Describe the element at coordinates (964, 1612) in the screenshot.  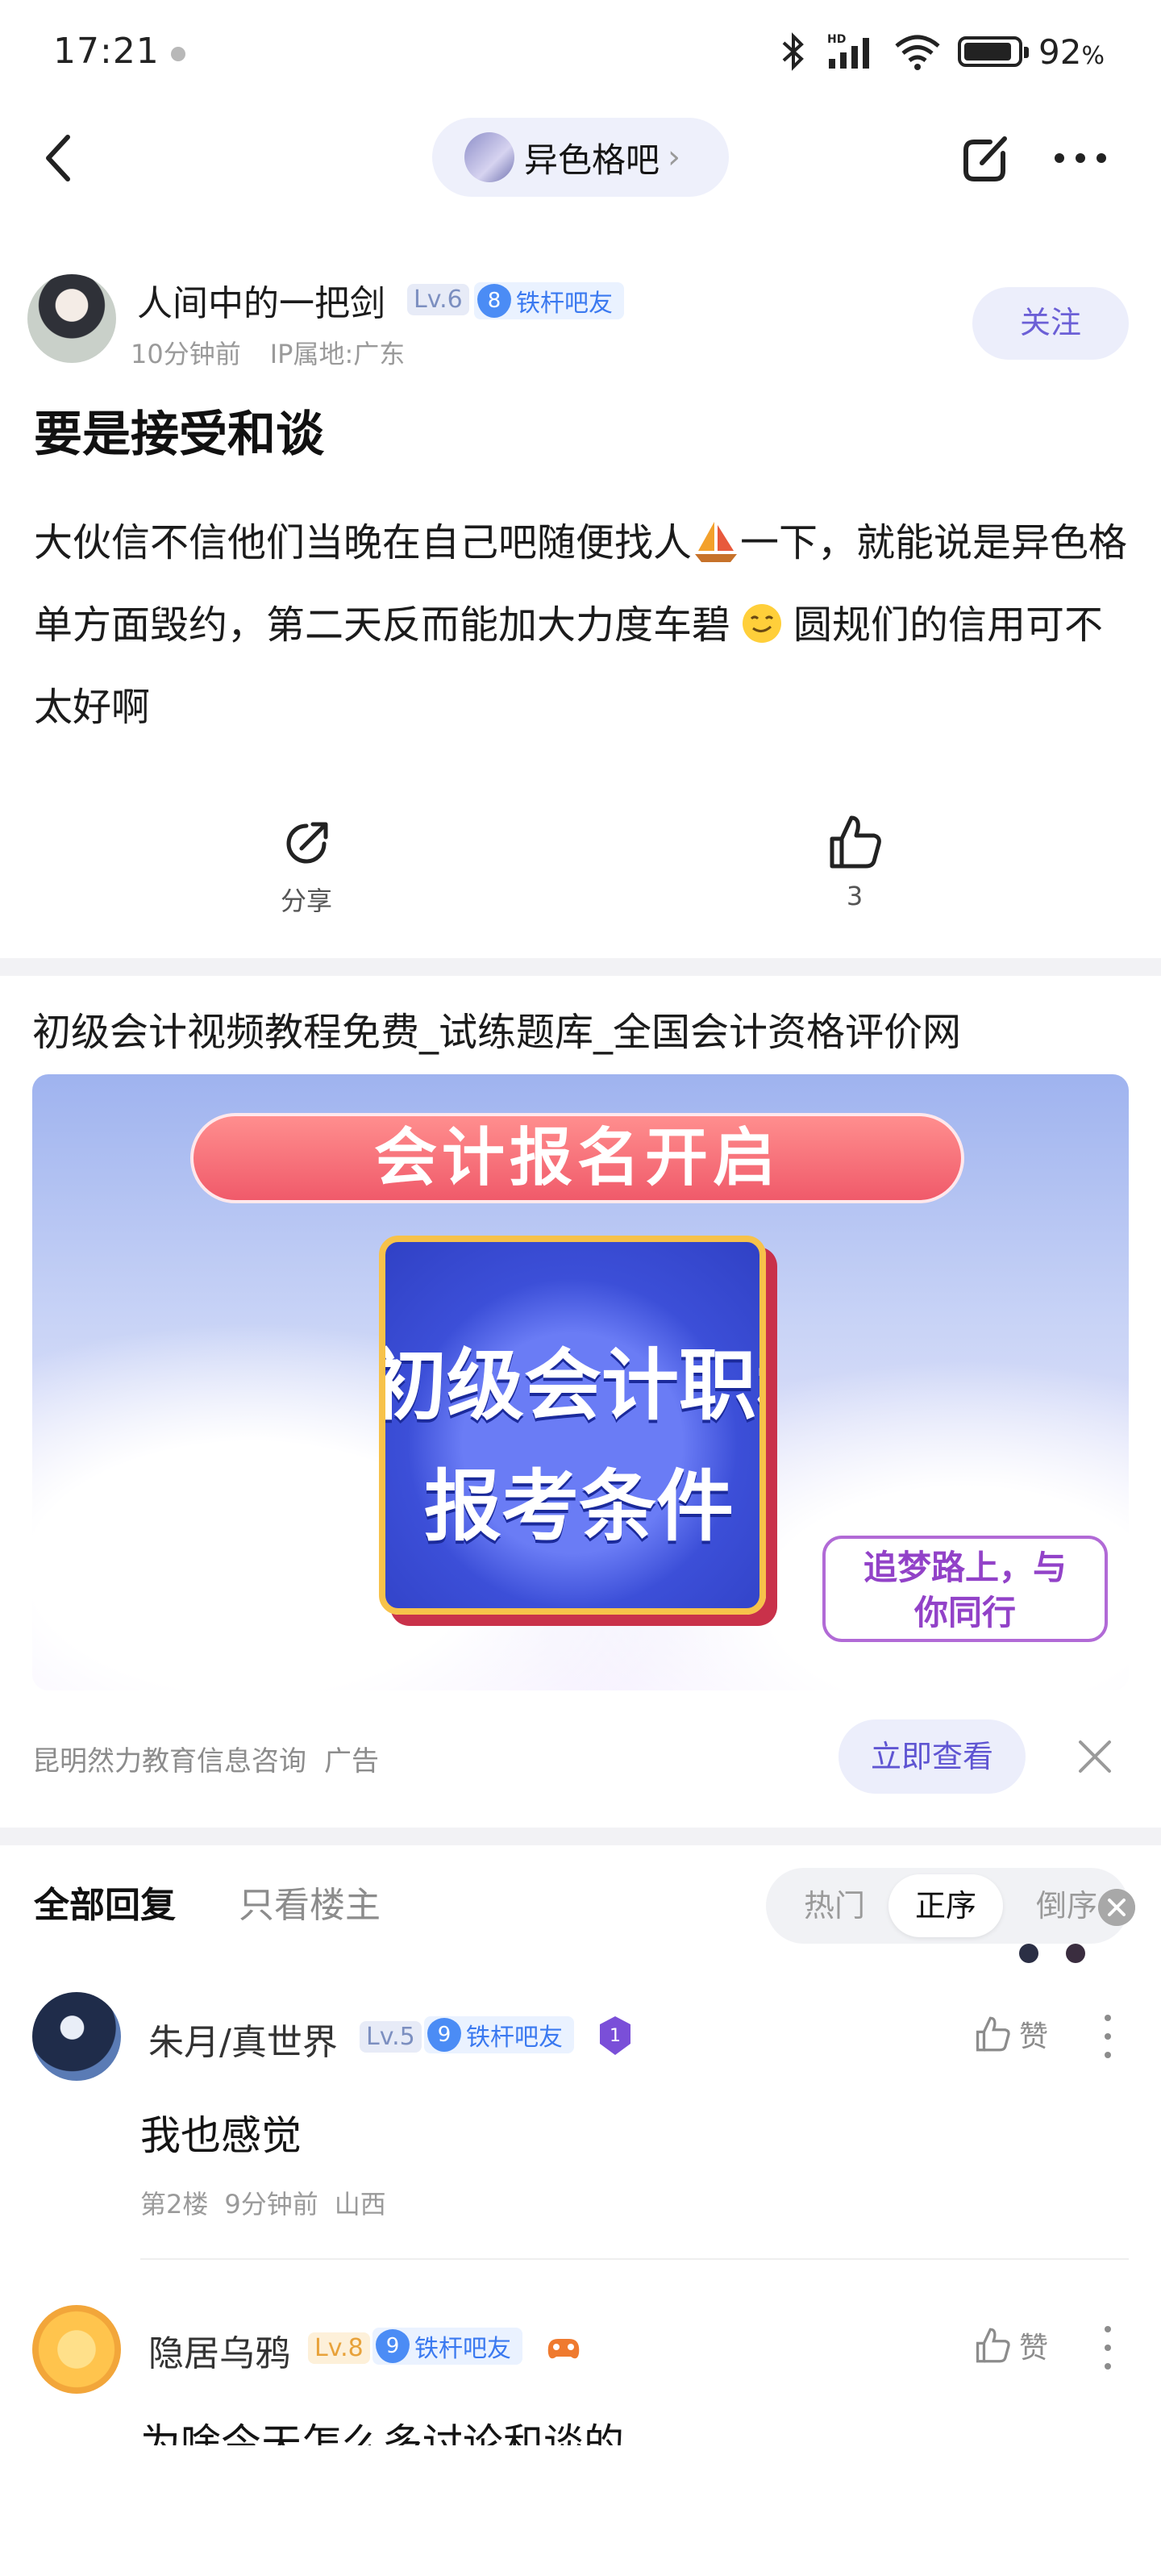
I see `ad-slogan-line2: 你同行` at that location.